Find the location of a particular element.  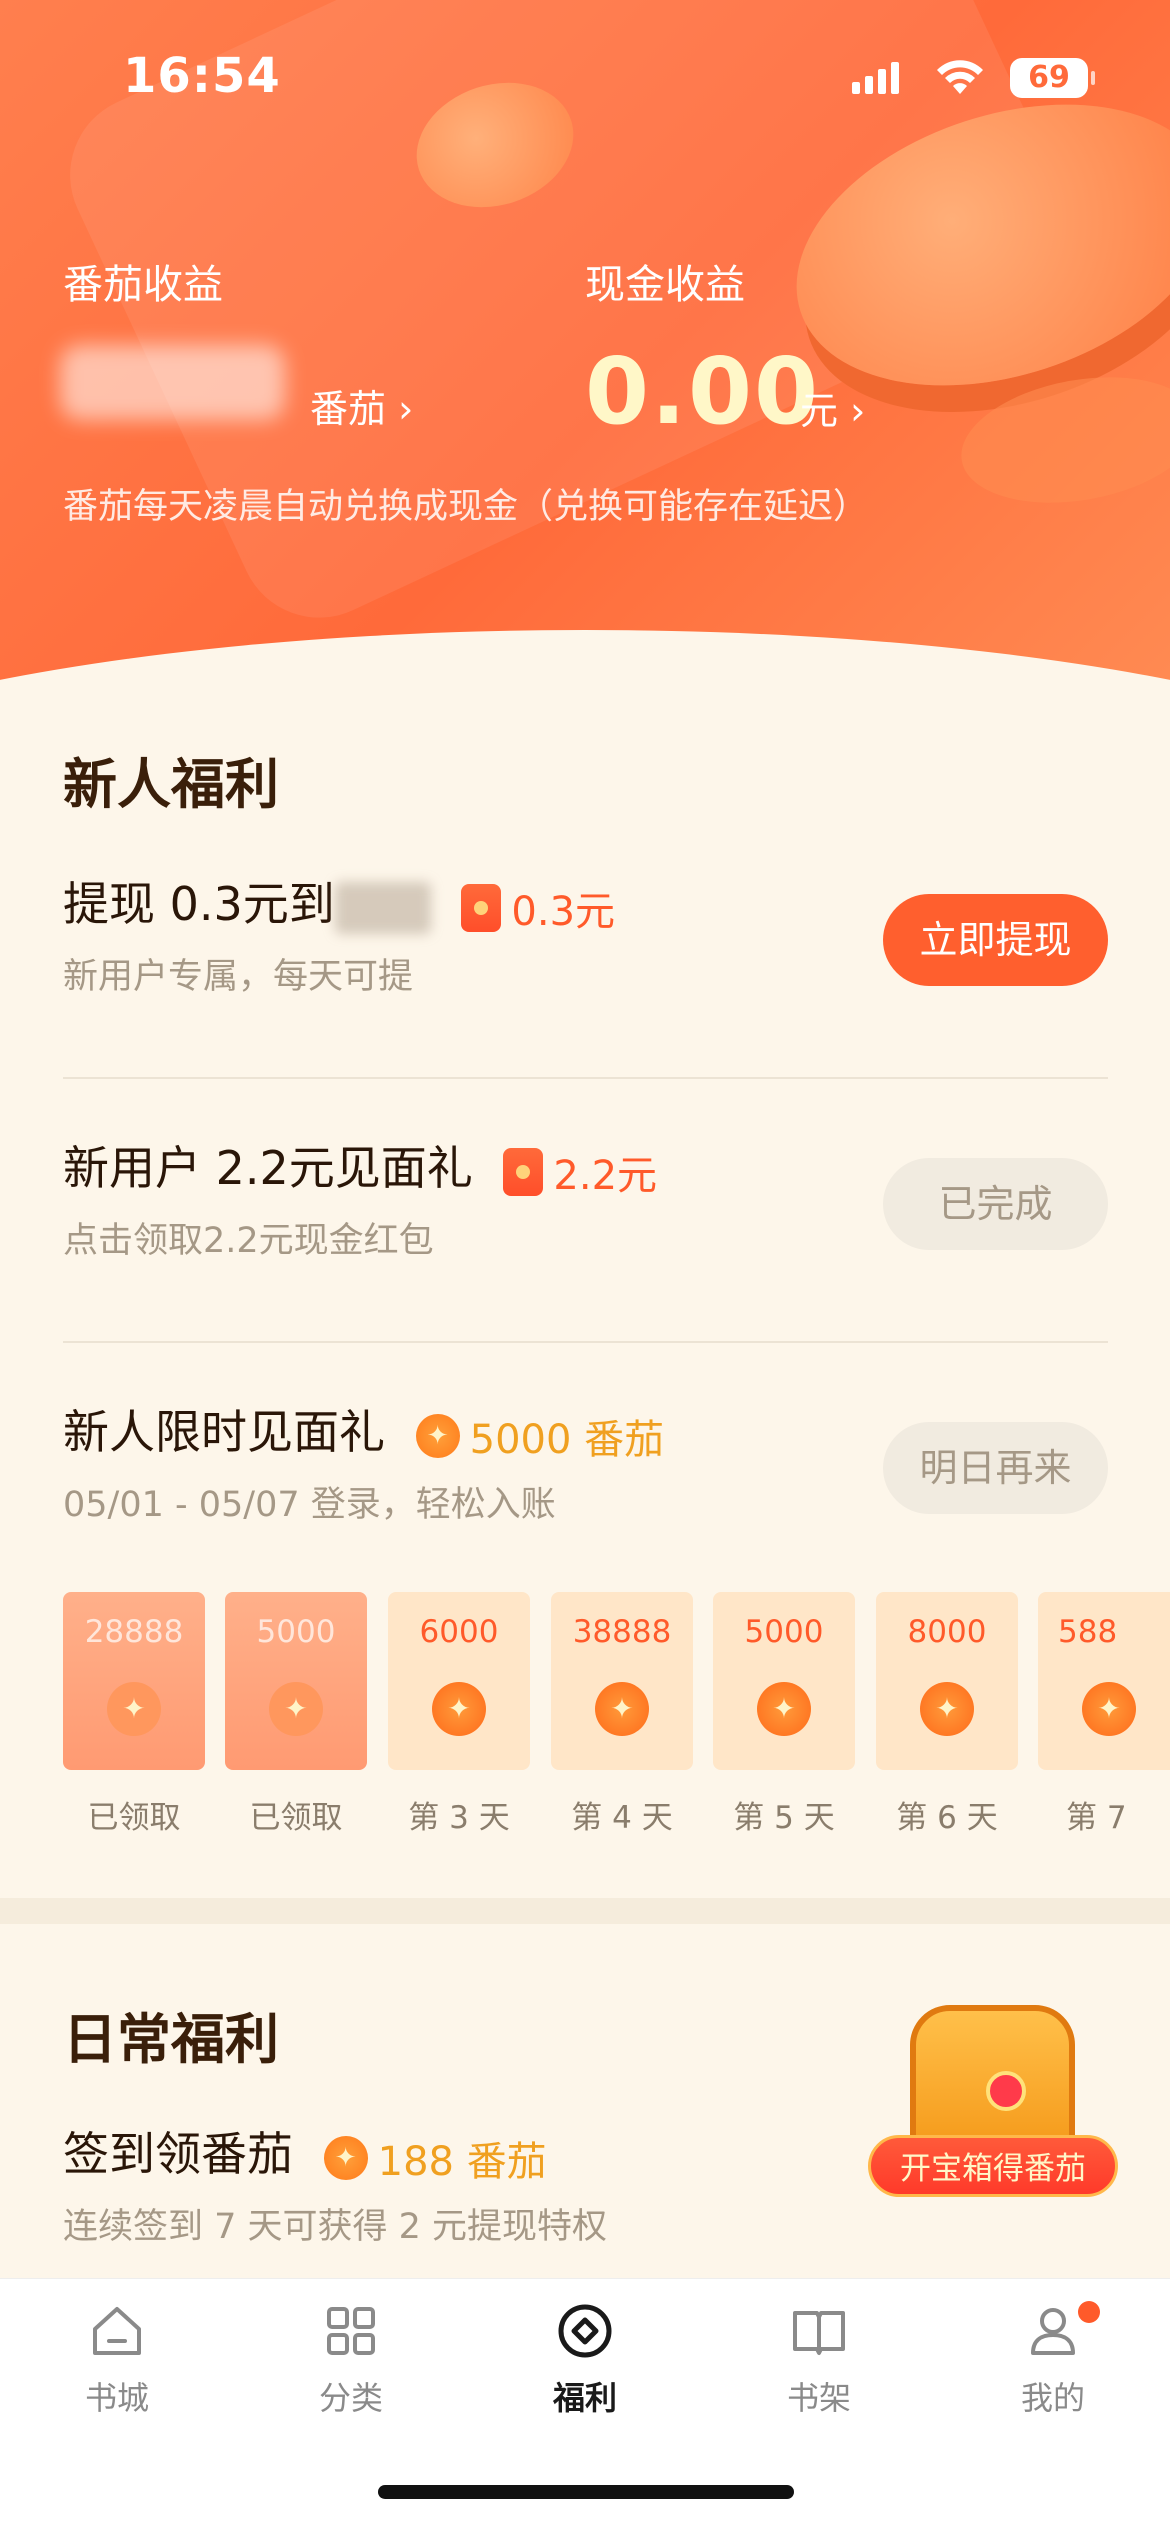

reward-badge: 0.3元 is located at coordinates (538, 908).